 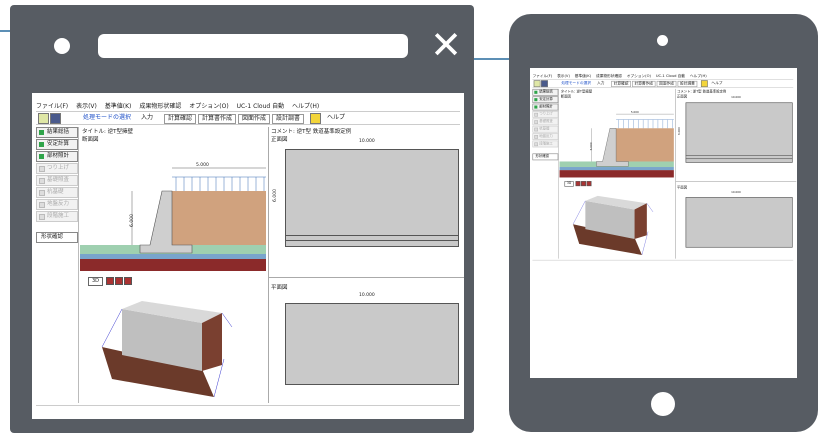 What do you see at coordinates (616, 146) in the screenshot?
I see `section-drawing` at bounding box center [616, 146].